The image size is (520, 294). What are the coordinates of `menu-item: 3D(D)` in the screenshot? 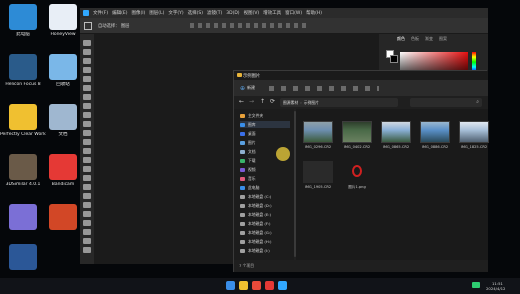 It's located at (232, 13).